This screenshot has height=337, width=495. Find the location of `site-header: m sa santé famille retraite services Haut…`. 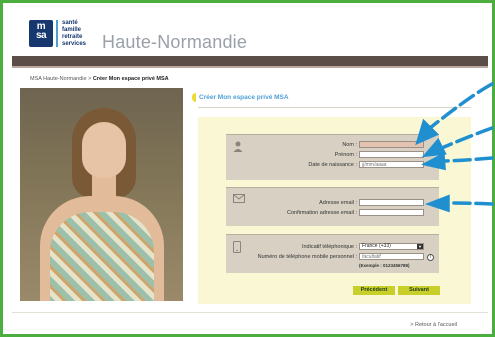

site-header: m sa santé famille retraite services Haut… is located at coordinates (250, 32).